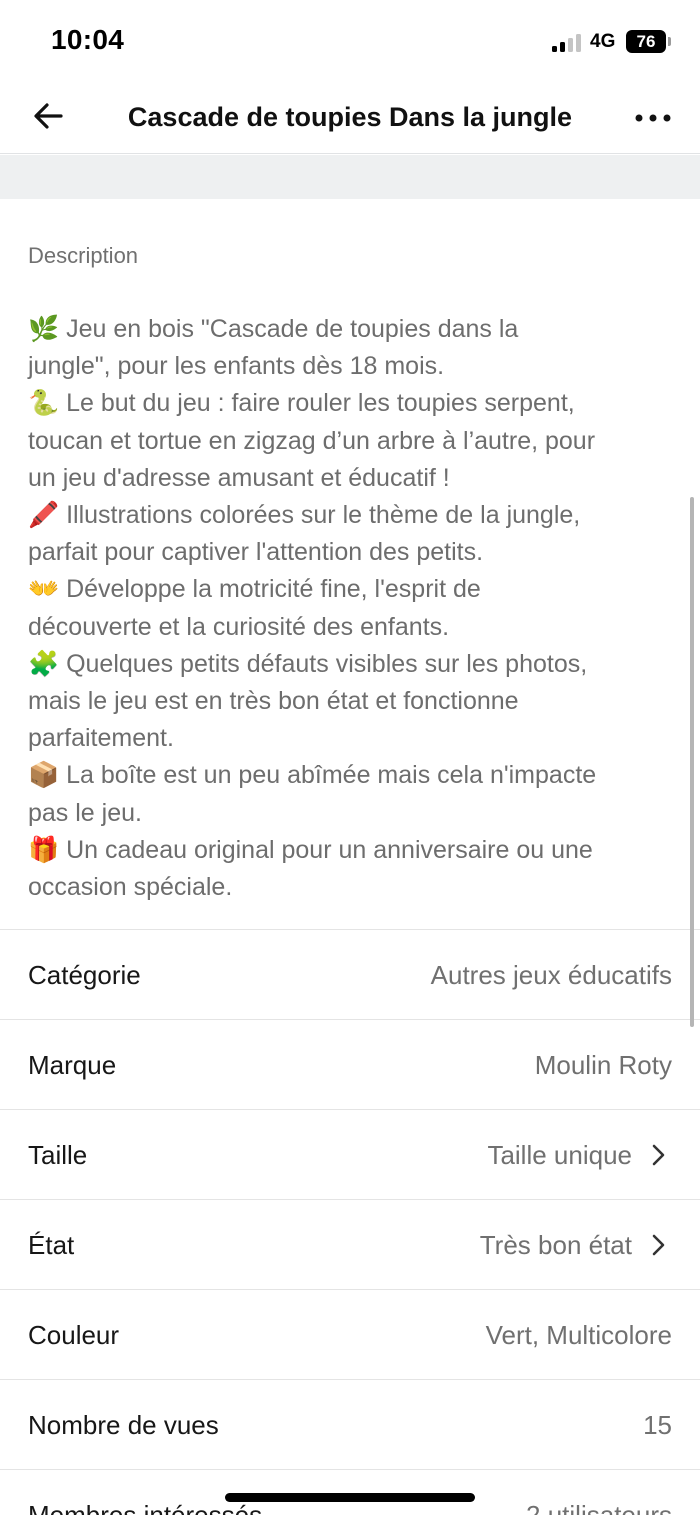 This screenshot has height=1515, width=700. I want to click on detail-row-size: Taille Taille unique, so click(350, 1155).